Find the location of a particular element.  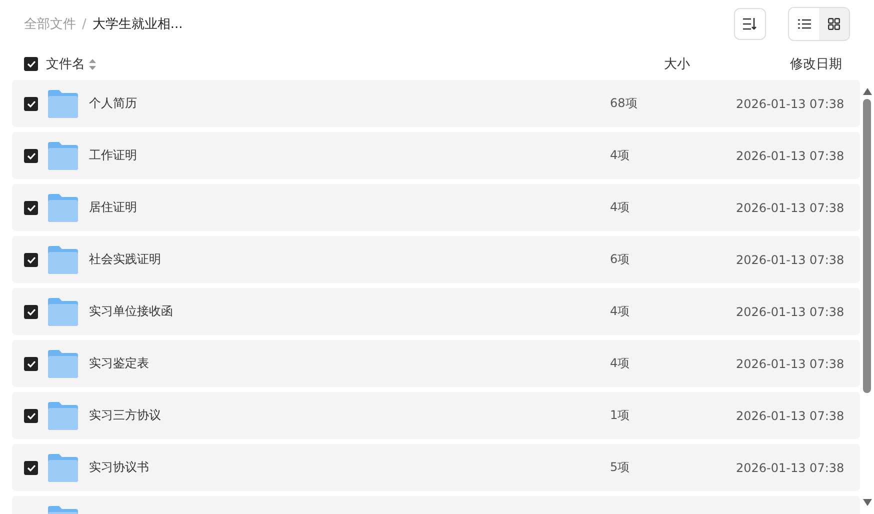

folder-name: 工作证明 is located at coordinates (113, 155).